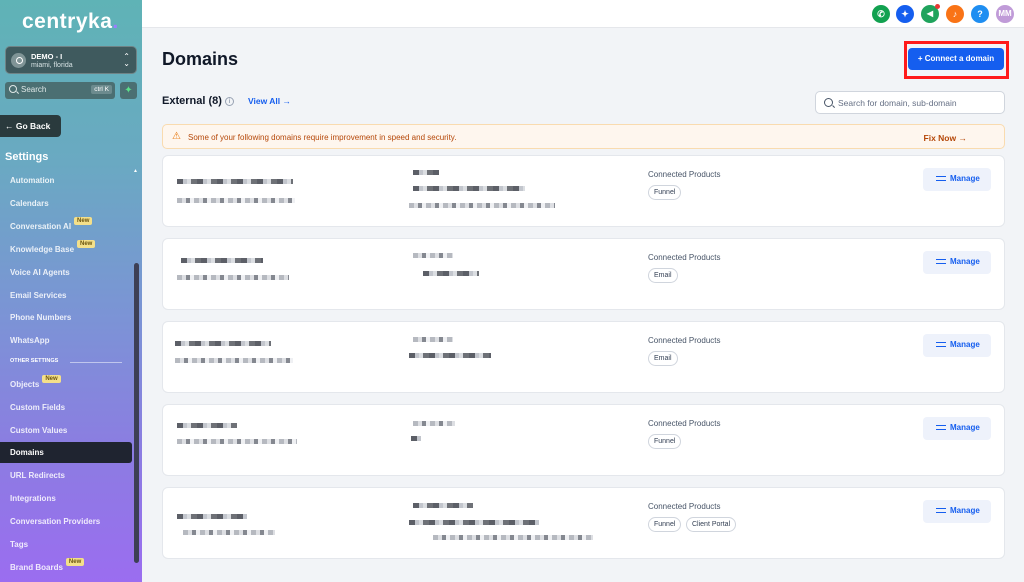 This screenshot has height=582, width=1024. I want to click on view-all-label: View All, so click(264, 101).